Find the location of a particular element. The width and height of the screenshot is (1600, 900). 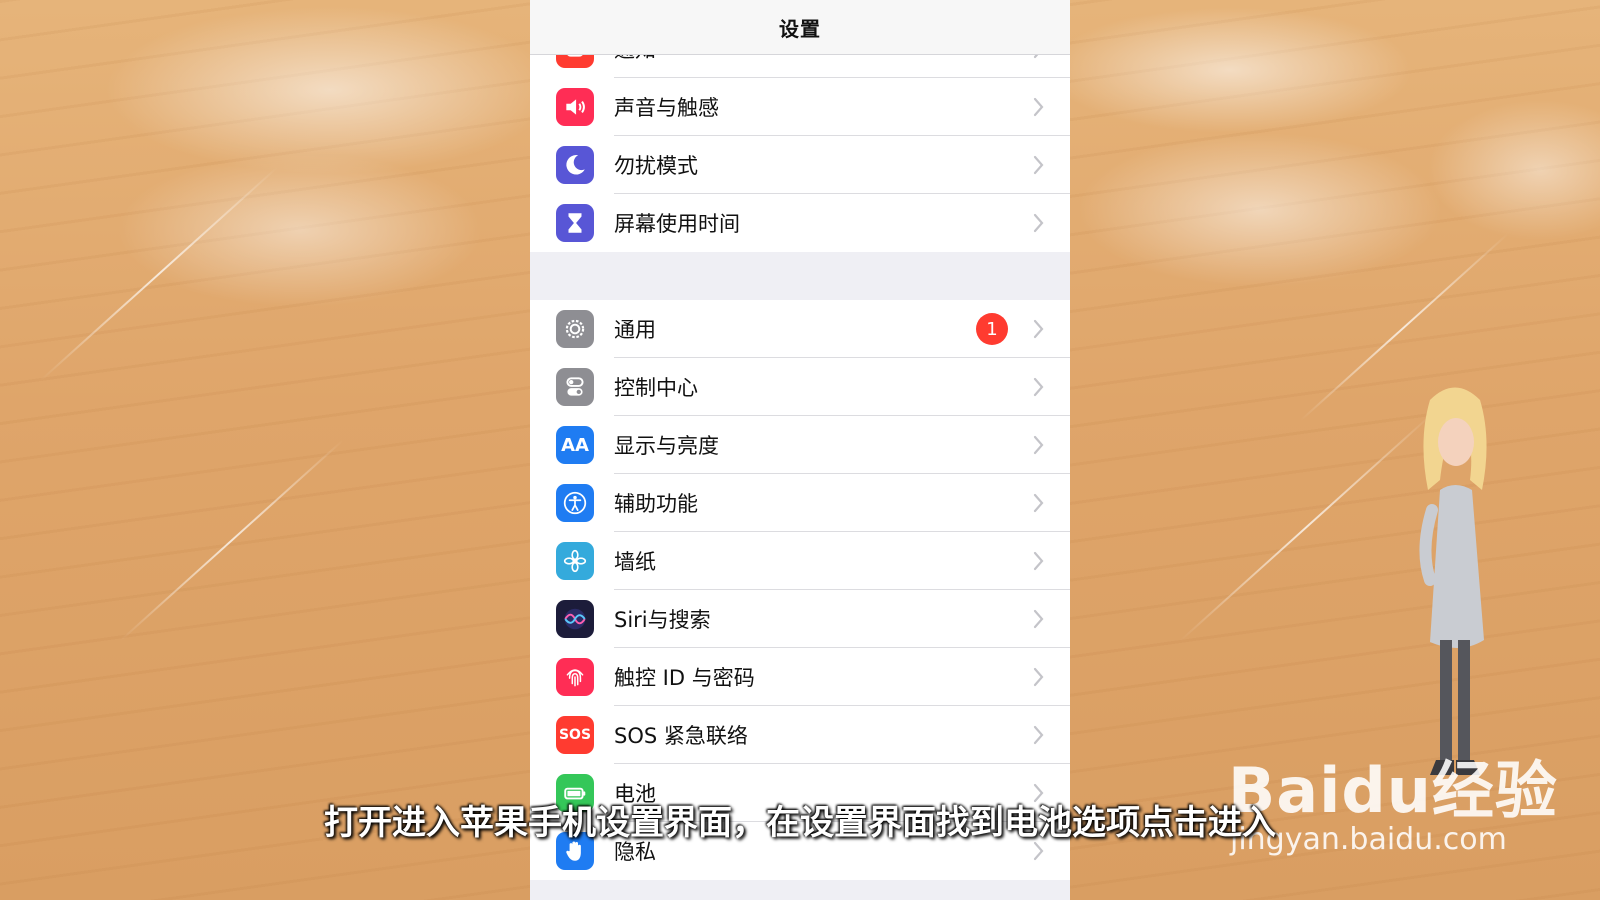

text-size-icon: AA is located at coordinates (575, 445).